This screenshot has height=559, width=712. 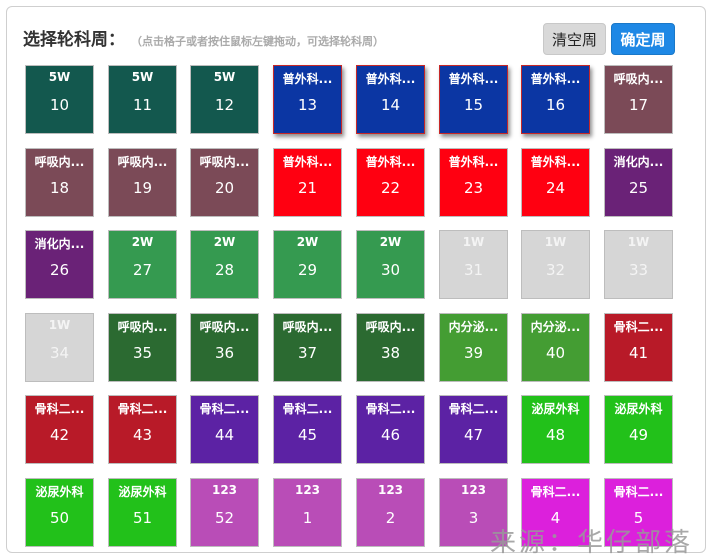 What do you see at coordinates (224, 264) in the screenshot?
I see `week-cell-28: 2W 28` at bounding box center [224, 264].